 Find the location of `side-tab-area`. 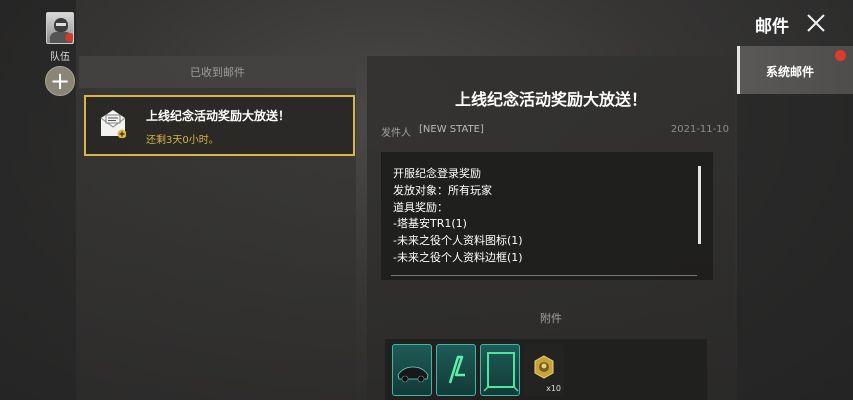

side-tab-area is located at coordinates (795, 247).